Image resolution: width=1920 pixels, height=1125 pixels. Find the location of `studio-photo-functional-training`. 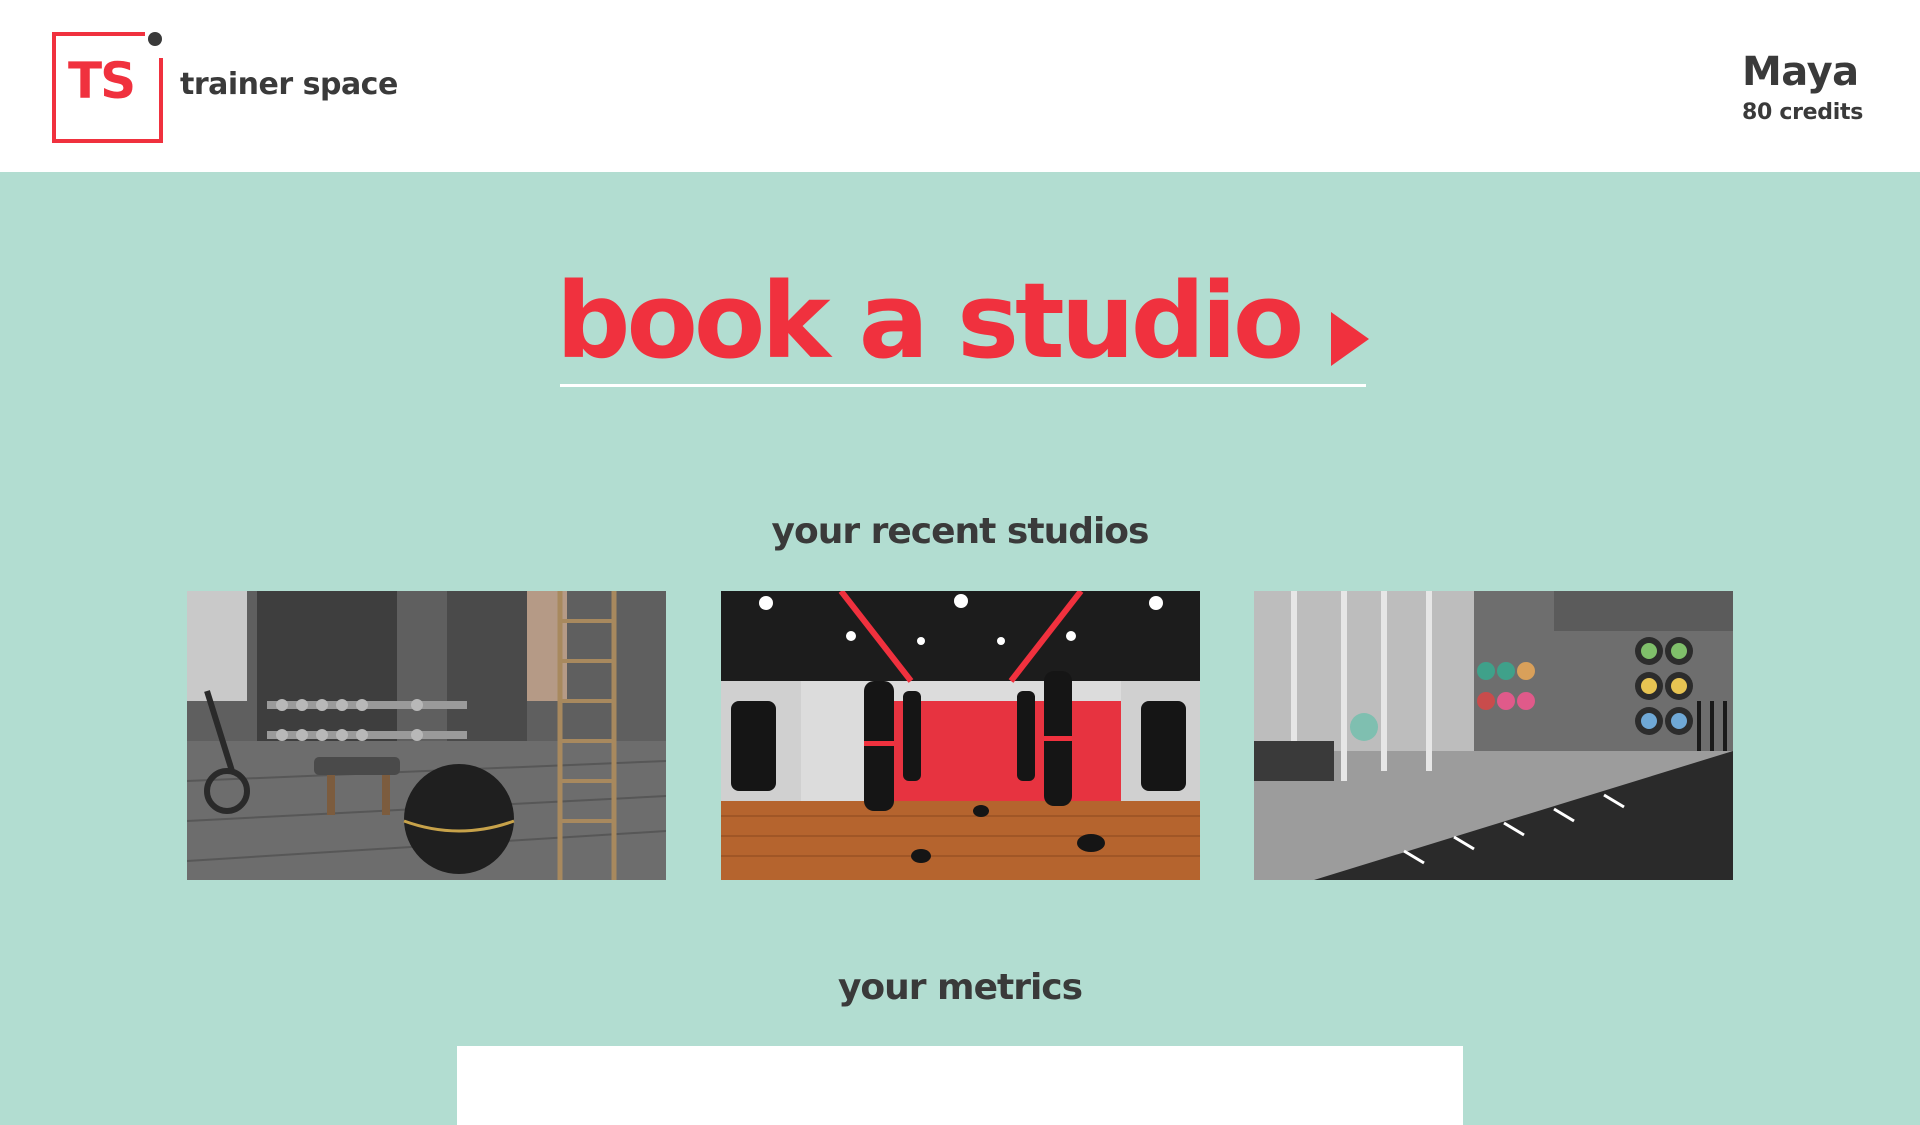

studio-photo-functional-training is located at coordinates (1493, 735).